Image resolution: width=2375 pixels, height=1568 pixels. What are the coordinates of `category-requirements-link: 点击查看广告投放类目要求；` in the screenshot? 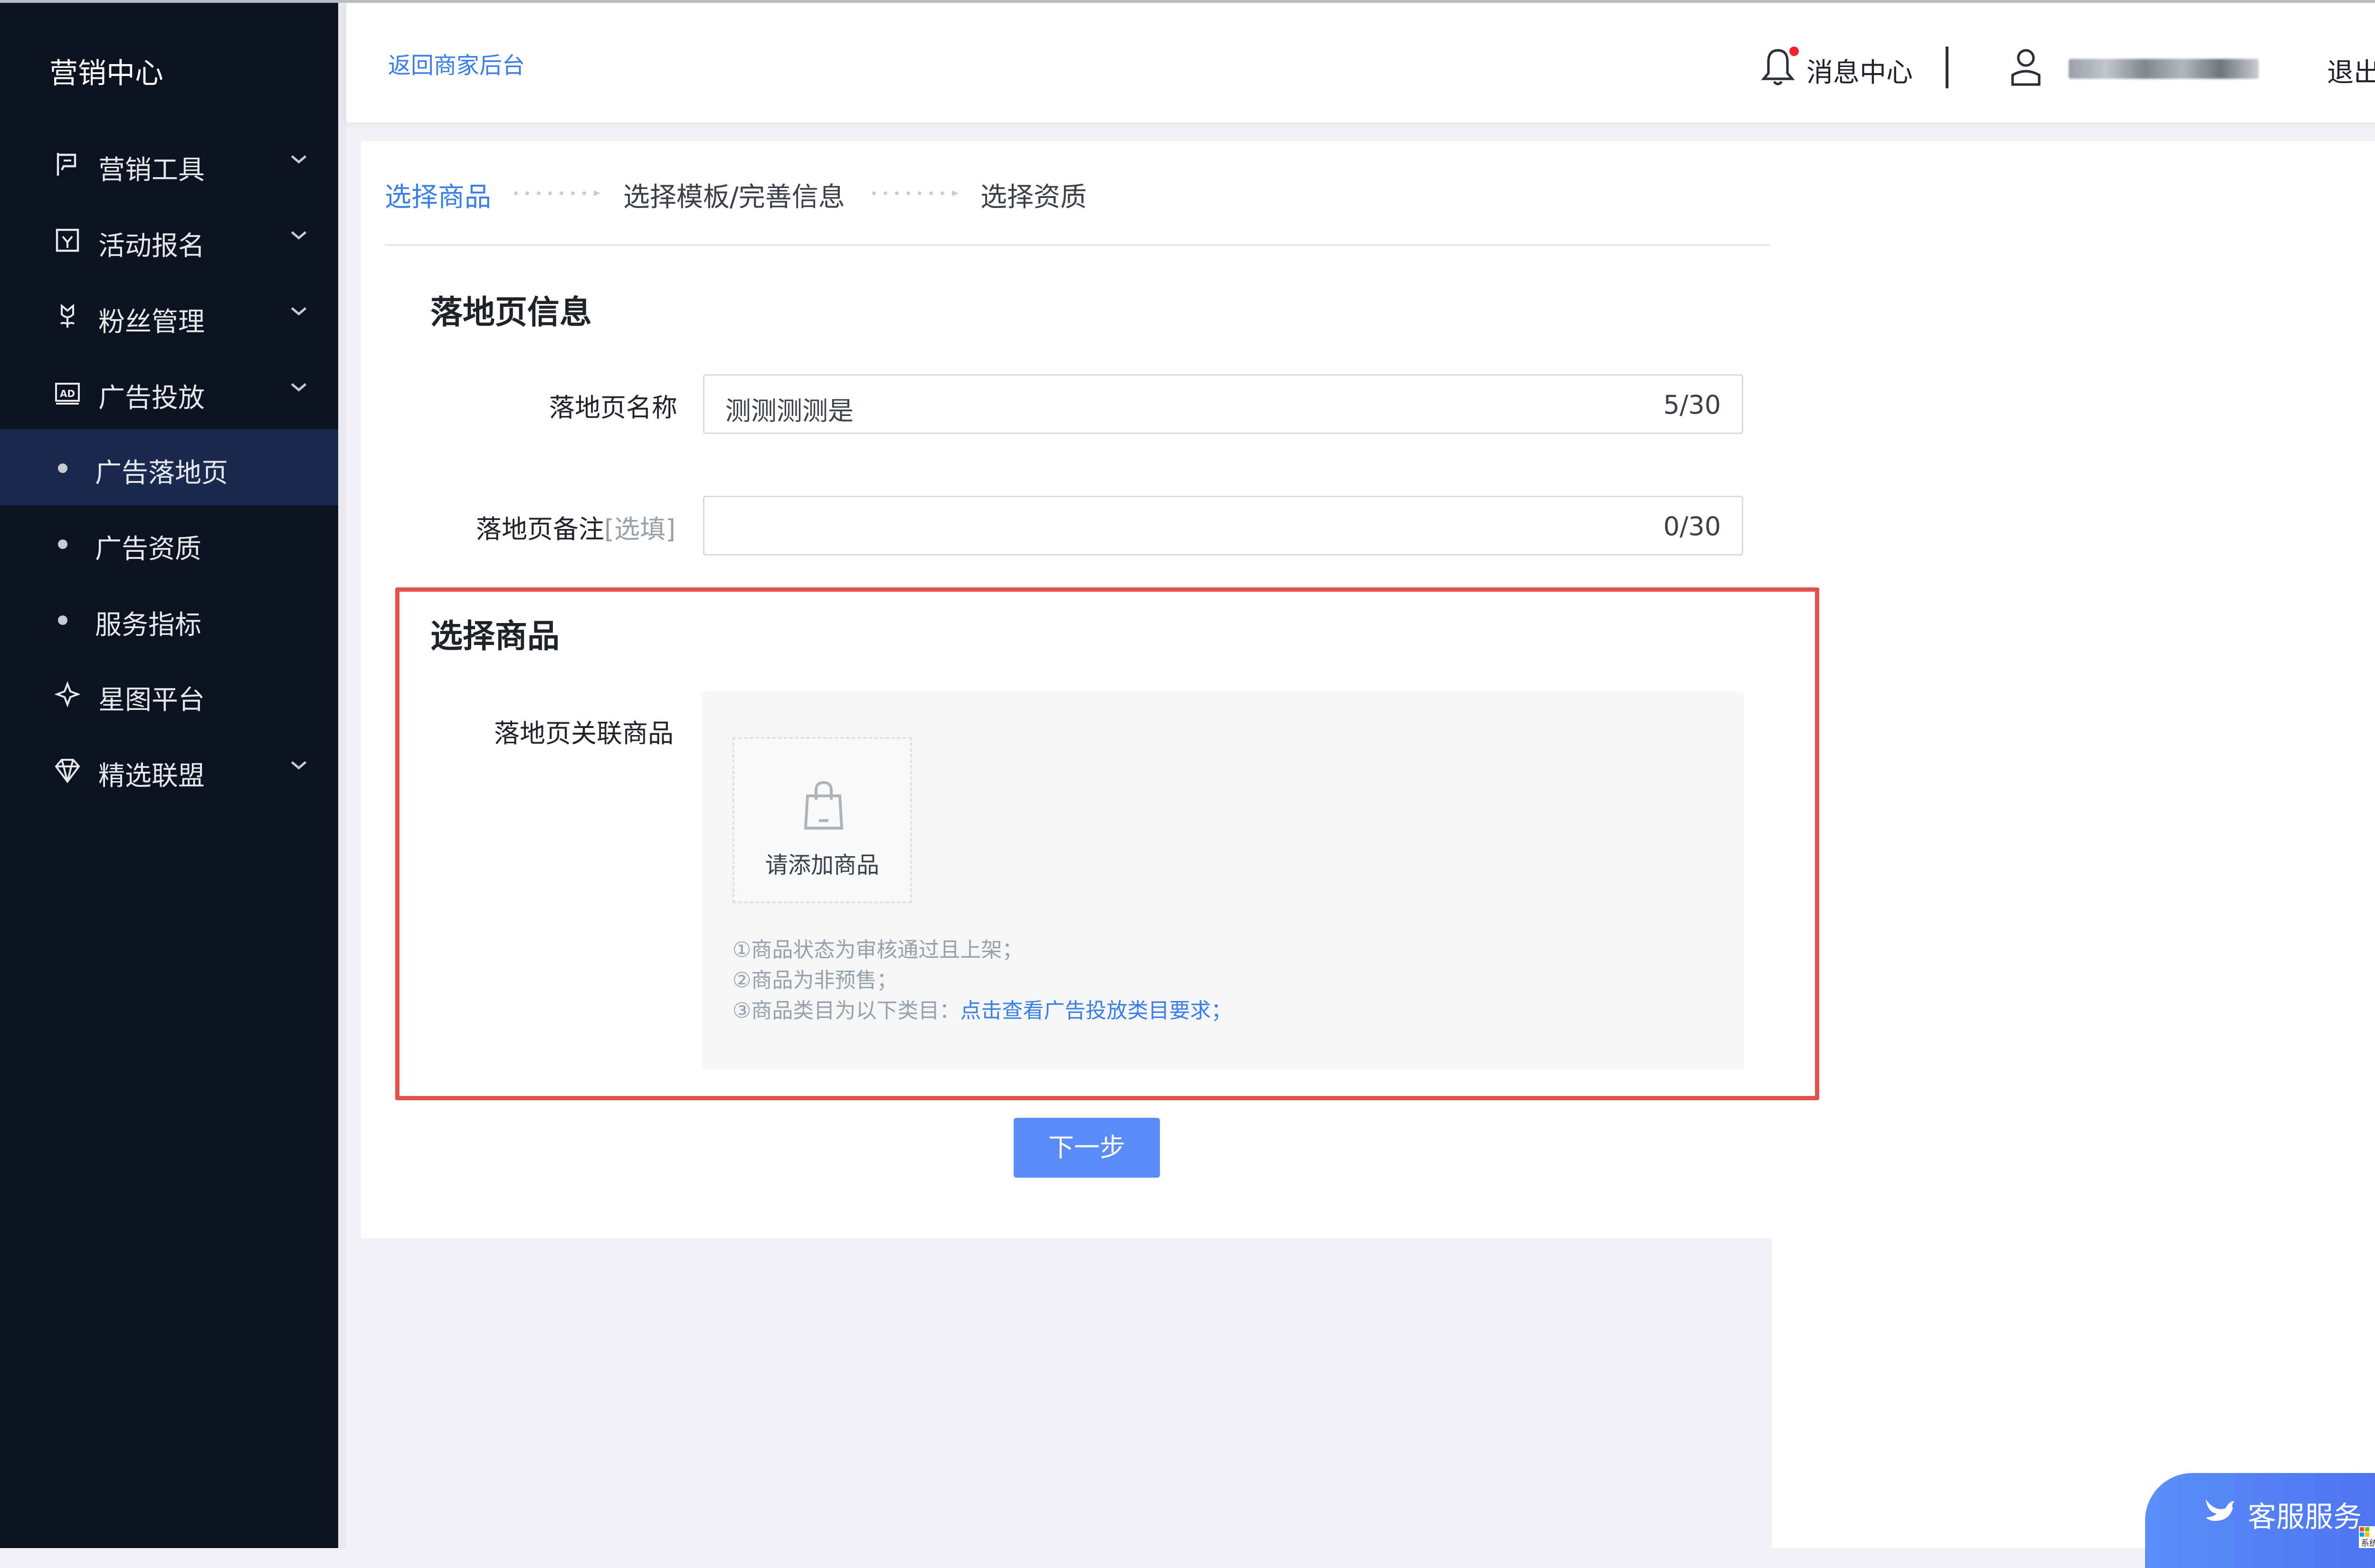 It's located at (1096, 1011).